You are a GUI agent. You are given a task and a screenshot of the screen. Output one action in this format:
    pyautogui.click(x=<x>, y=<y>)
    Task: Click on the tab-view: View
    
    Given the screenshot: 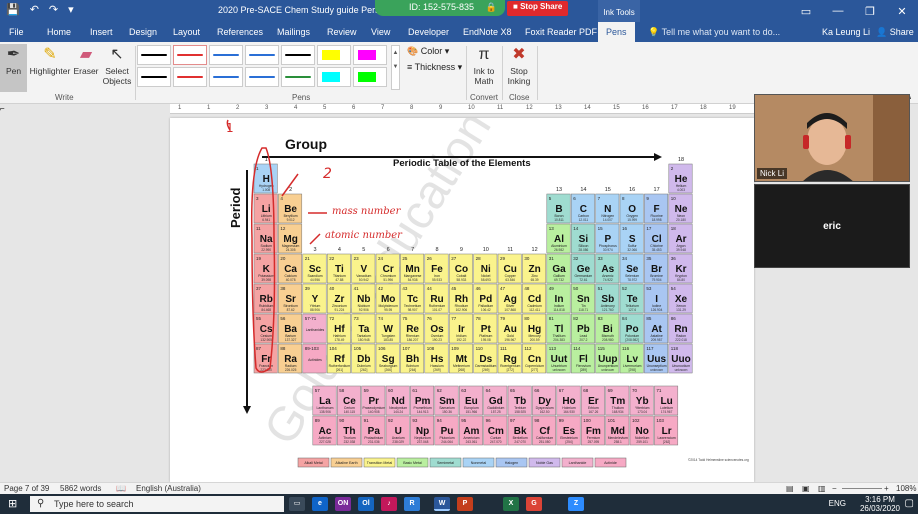 What is the action you would take?
    pyautogui.click(x=380, y=32)
    